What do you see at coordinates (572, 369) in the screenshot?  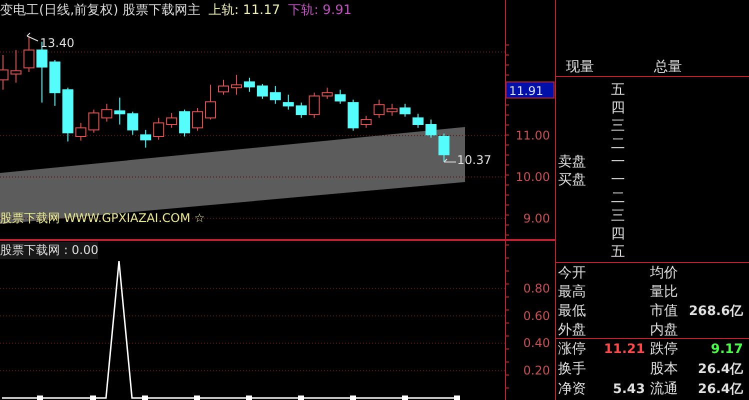 I see `stat-label: 换手` at bounding box center [572, 369].